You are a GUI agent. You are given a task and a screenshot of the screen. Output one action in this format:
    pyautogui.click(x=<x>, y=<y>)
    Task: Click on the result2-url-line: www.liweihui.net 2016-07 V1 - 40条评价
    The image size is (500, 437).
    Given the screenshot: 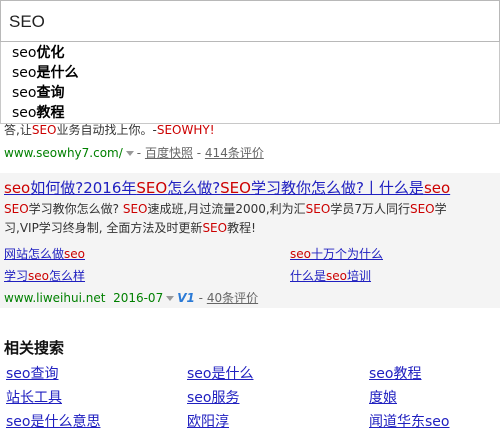 What is the action you would take?
    pyautogui.click(x=131, y=298)
    